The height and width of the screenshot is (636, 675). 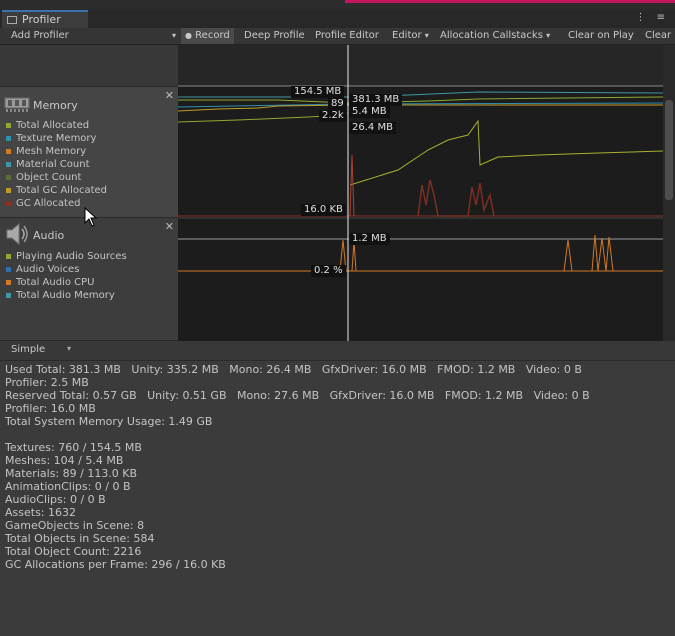 I want to click on audio-title: Audio, so click(x=49, y=235).